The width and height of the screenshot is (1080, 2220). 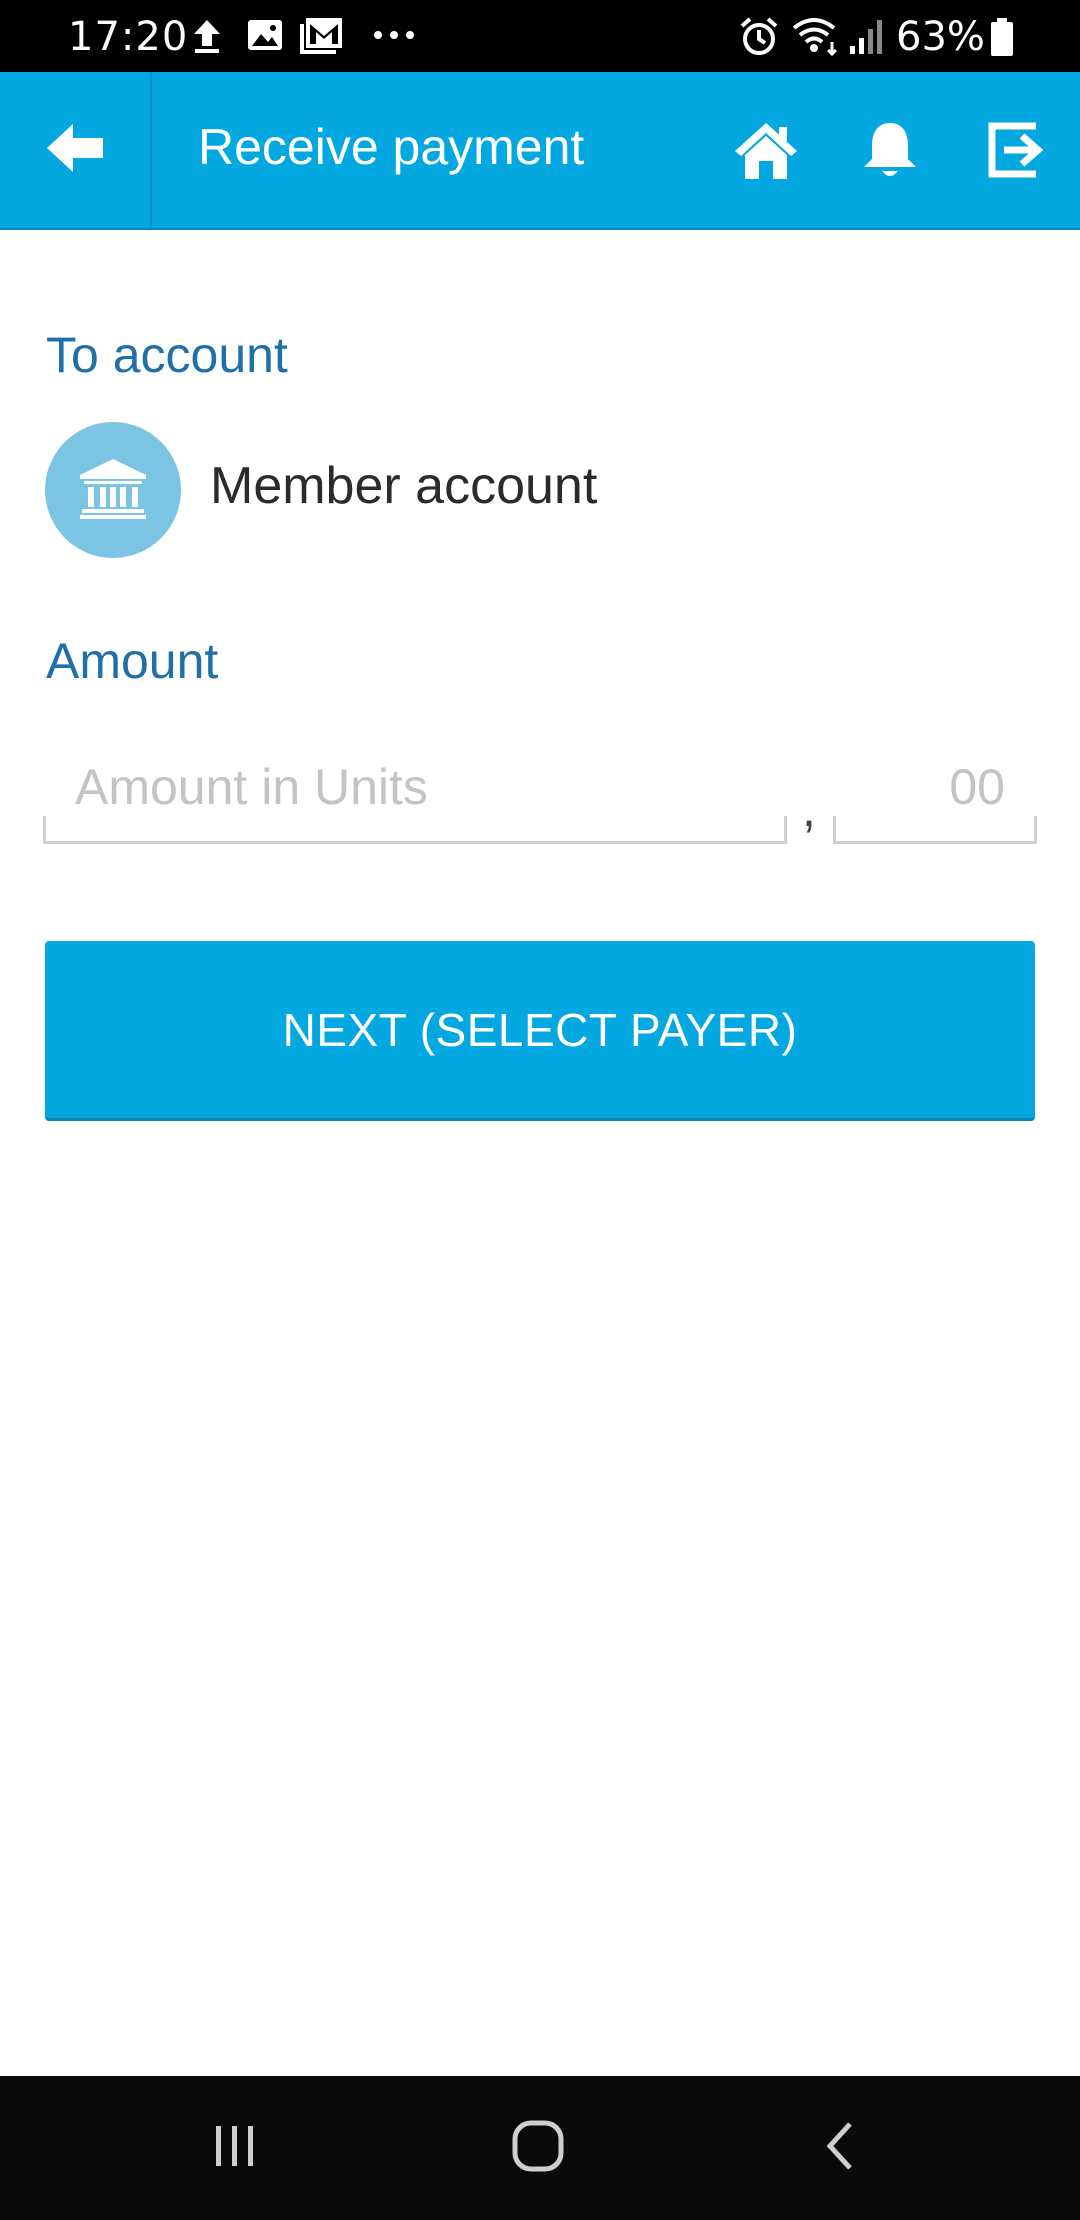 What do you see at coordinates (1002, 40) in the screenshot?
I see `battery-icon` at bounding box center [1002, 40].